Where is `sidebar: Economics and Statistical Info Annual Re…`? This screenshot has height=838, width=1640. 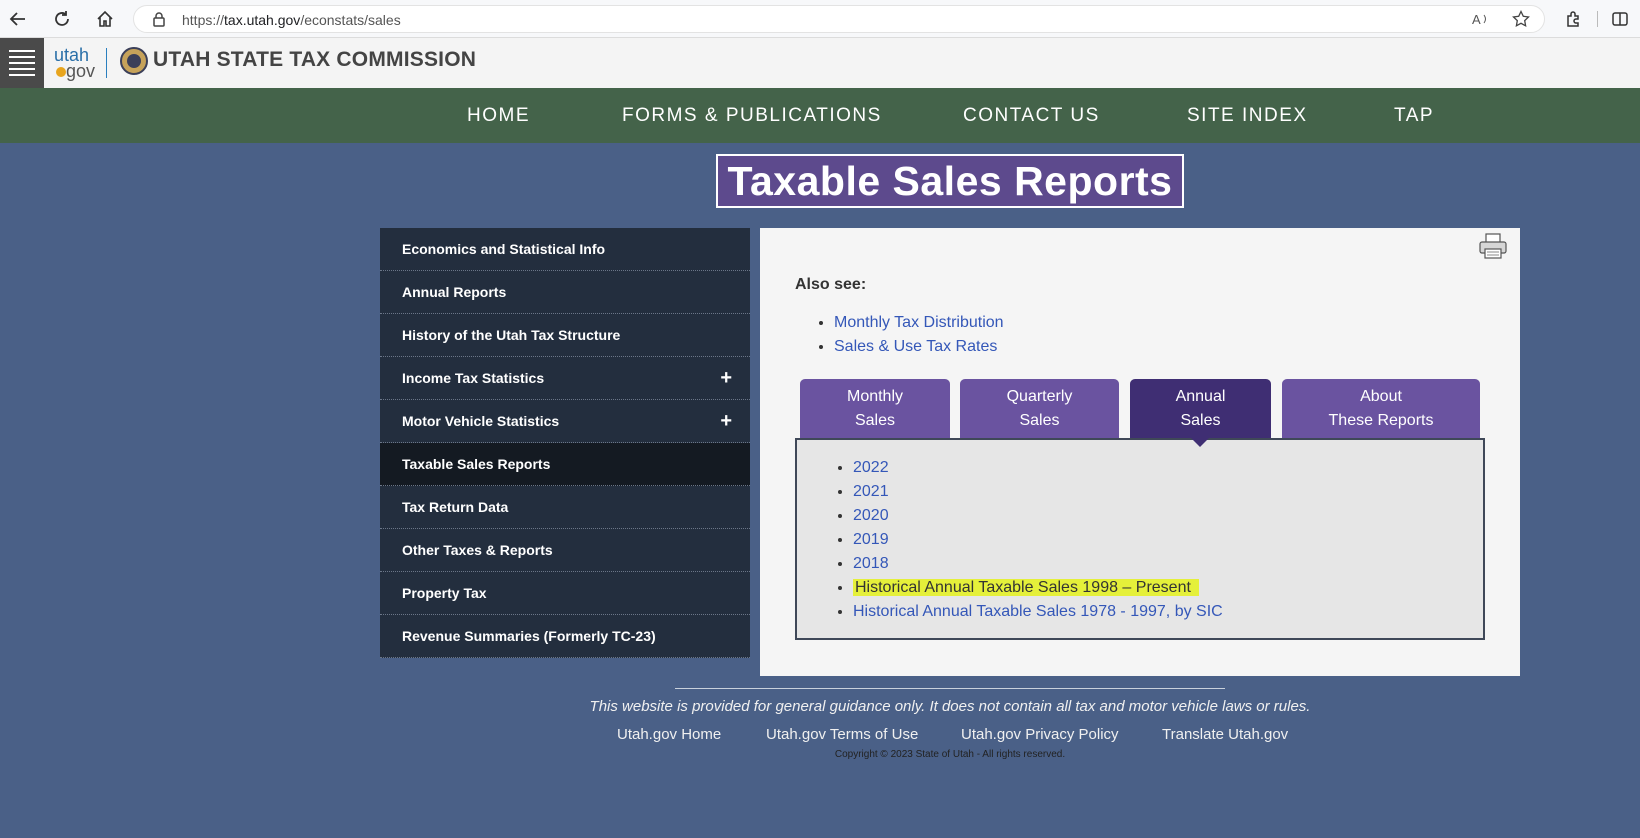
sidebar: Economics and Statistical Info Annual Re… is located at coordinates (565, 443).